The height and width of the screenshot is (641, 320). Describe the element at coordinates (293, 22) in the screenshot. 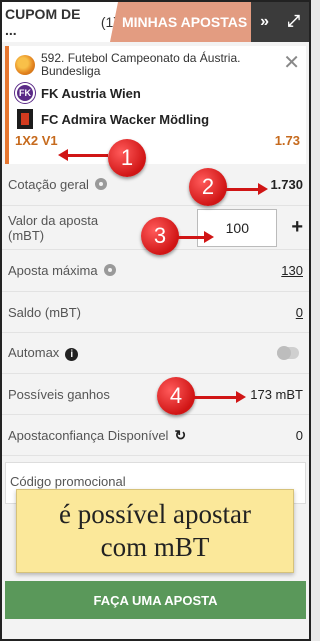

I see `expand-icon: ⤢` at that location.